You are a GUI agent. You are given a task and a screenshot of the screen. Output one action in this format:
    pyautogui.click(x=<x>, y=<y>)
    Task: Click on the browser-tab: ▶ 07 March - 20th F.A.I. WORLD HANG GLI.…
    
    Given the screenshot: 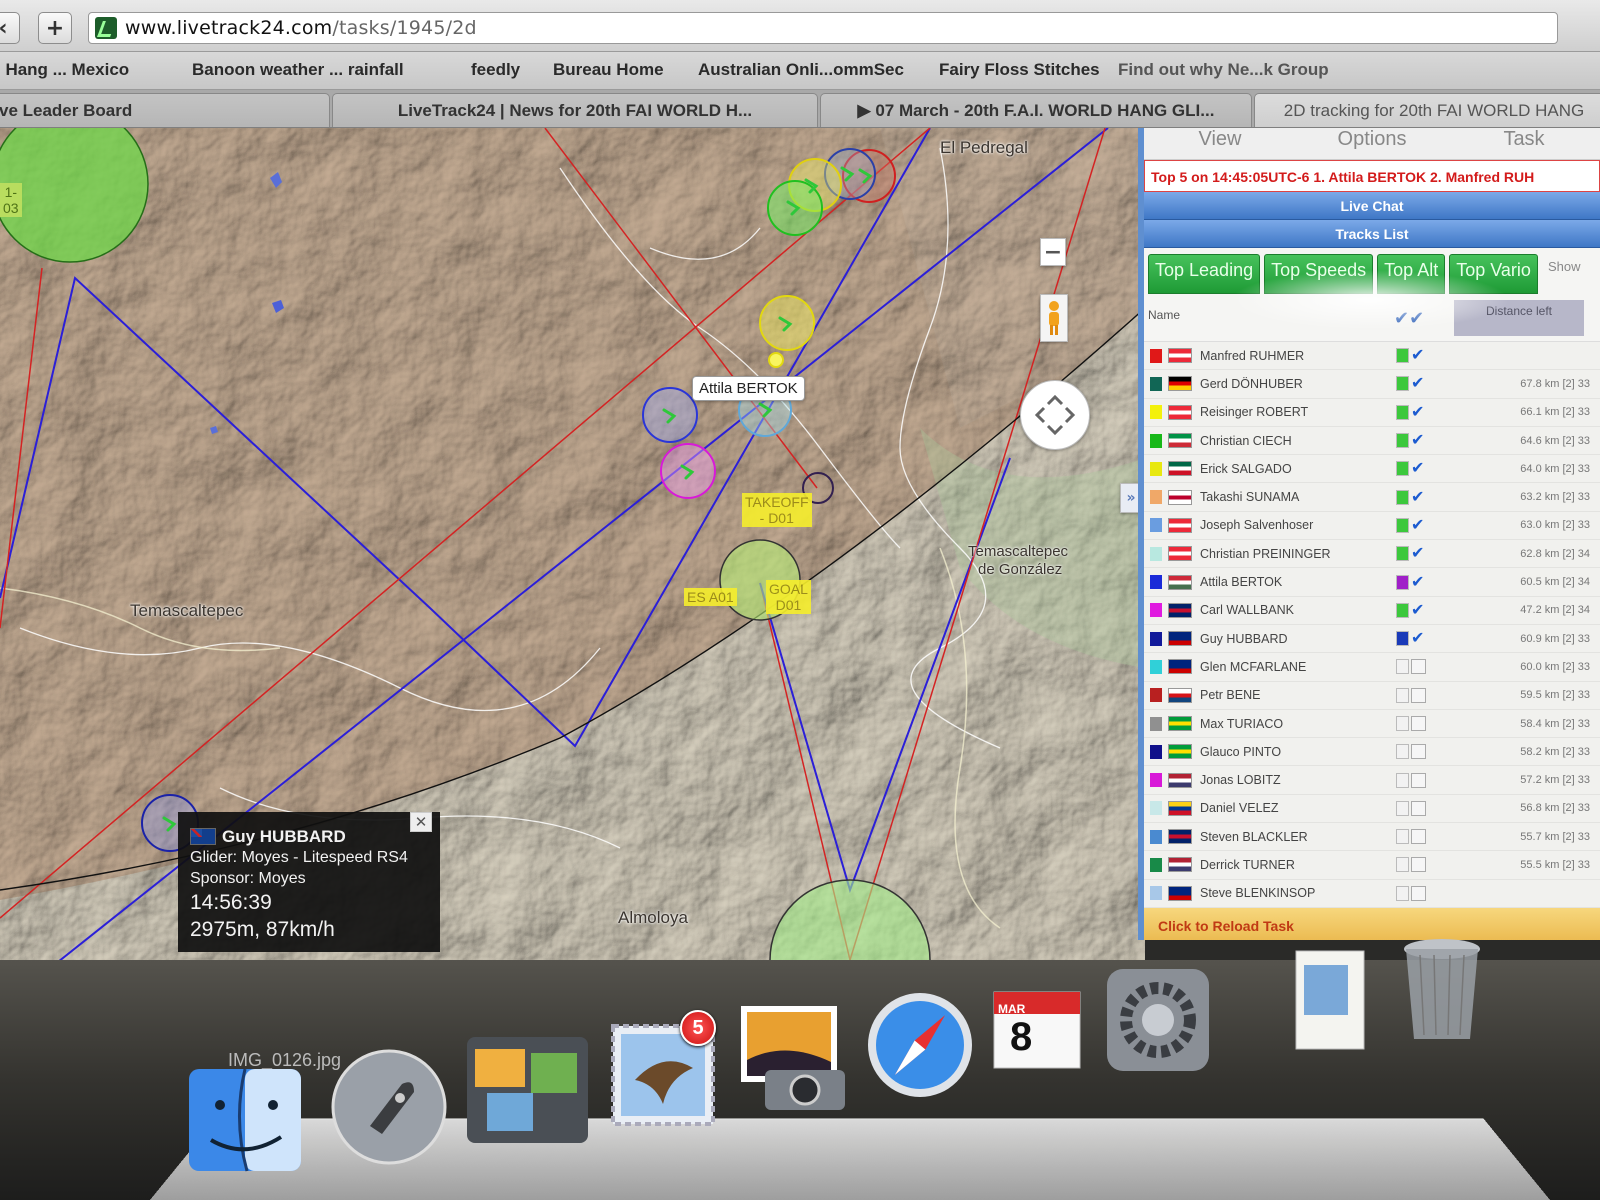 What is the action you would take?
    pyautogui.click(x=1036, y=110)
    